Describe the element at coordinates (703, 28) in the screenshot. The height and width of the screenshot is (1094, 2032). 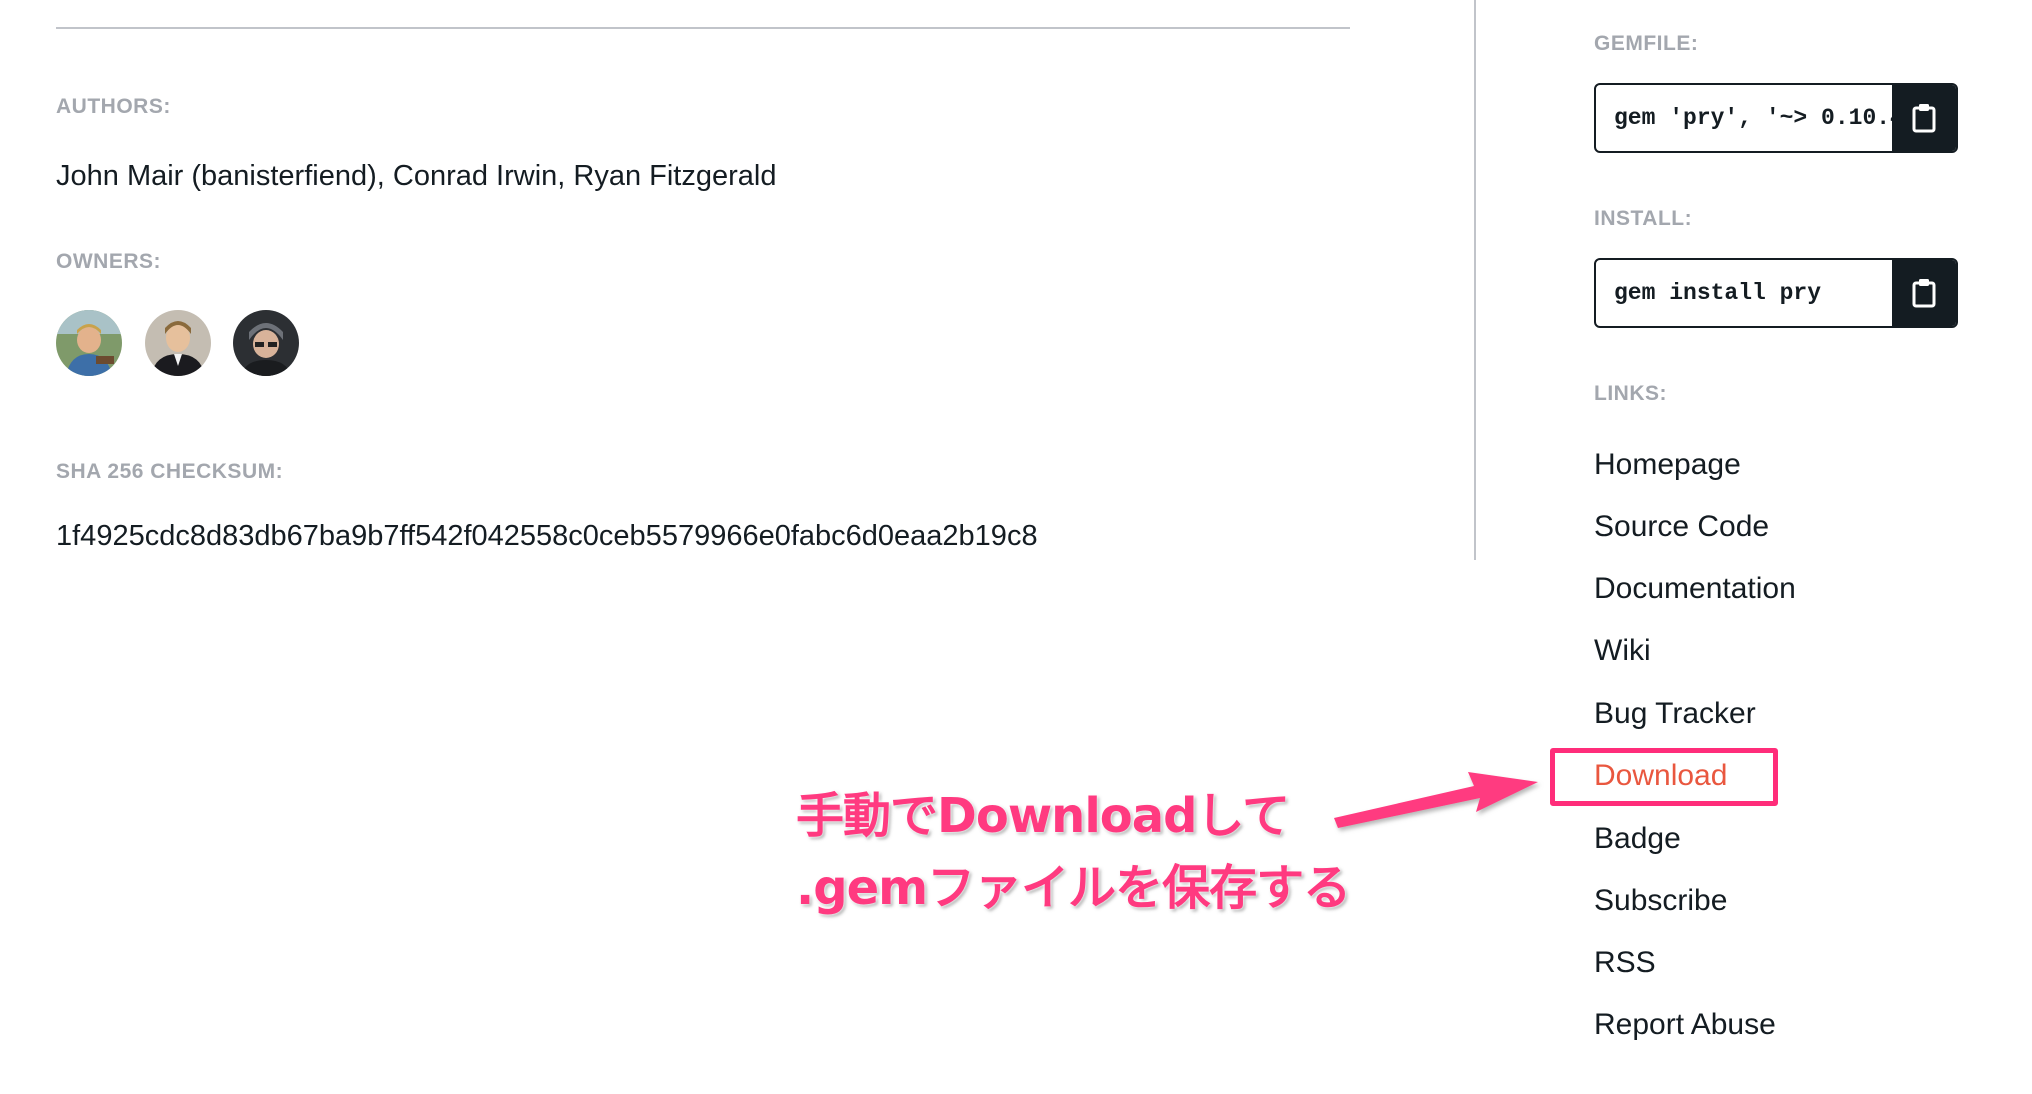
I see `section-divider` at that location.